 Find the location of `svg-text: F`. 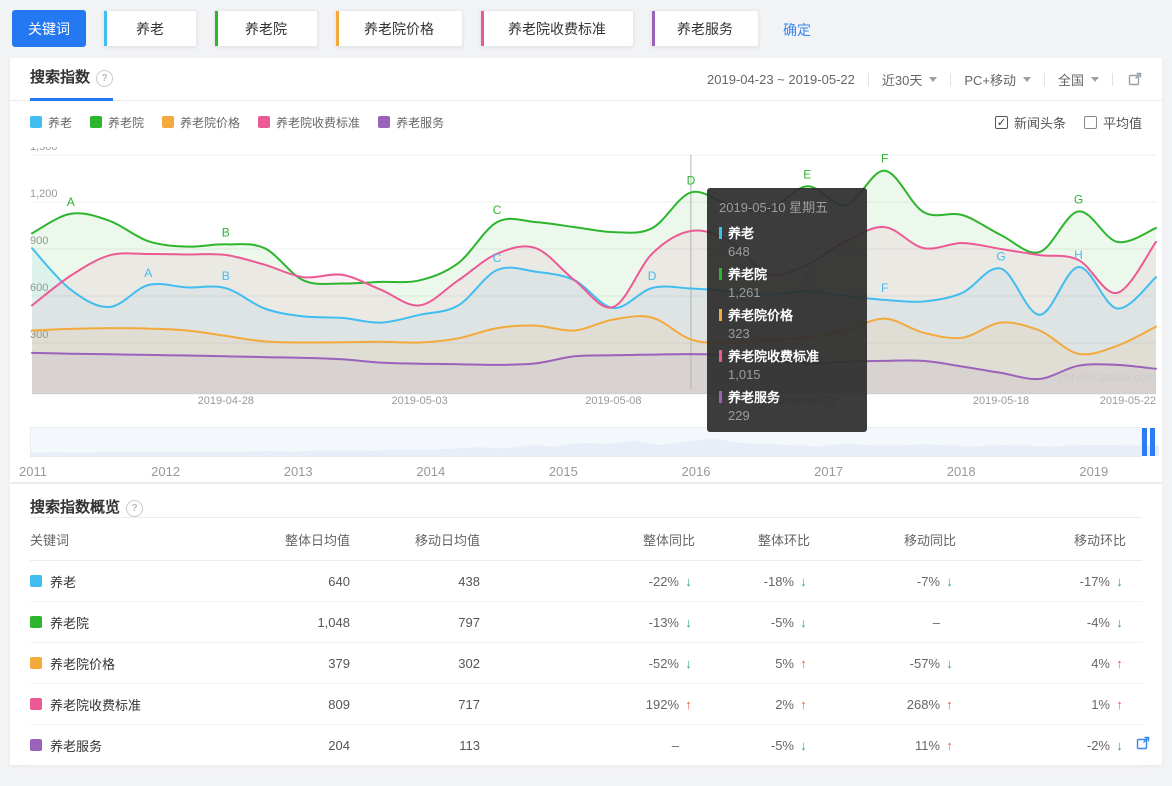

svg-text: F is located at coordinates (884, 159).